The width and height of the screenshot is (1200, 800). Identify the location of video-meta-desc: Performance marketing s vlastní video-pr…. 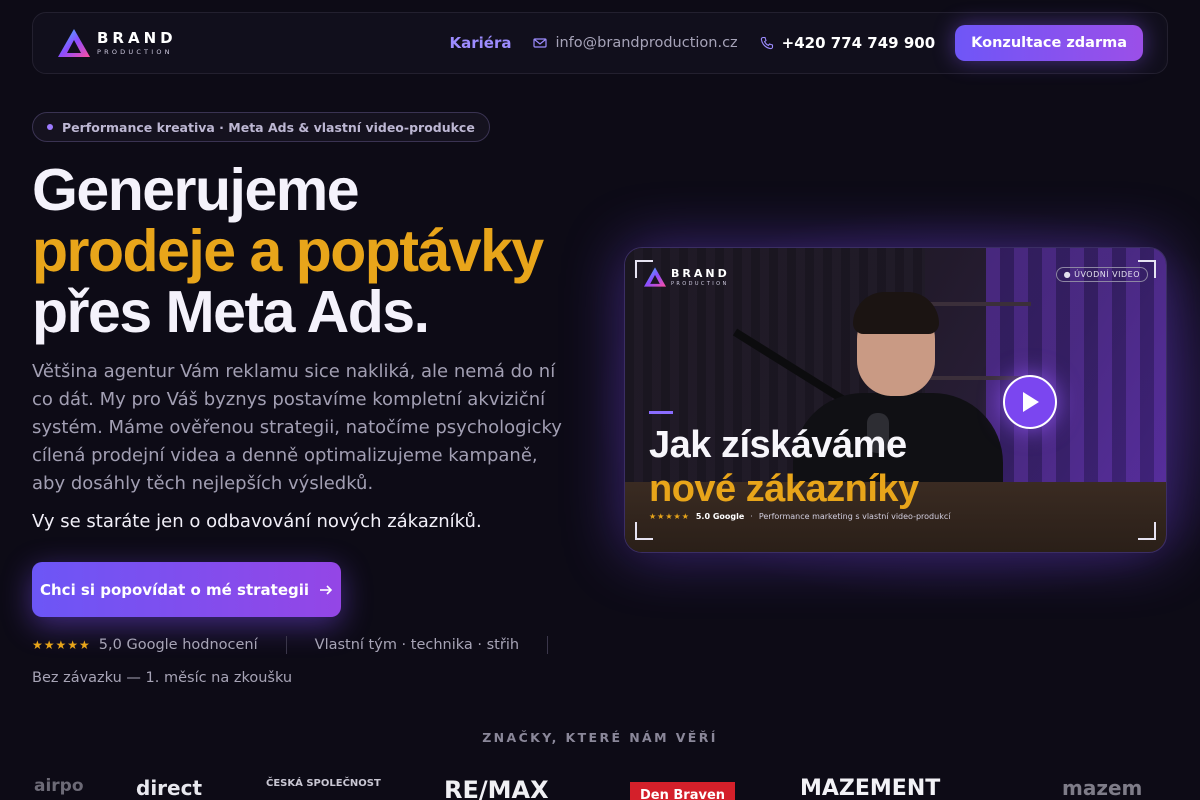
(854, 516).